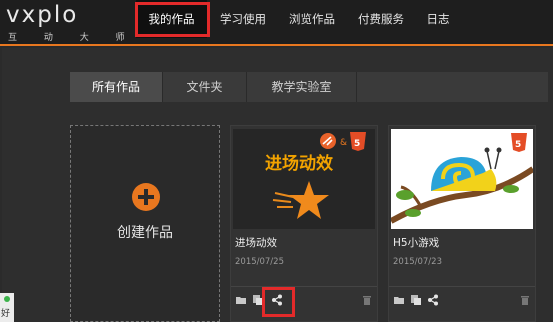  Describe the element at coordinates (72, 38) in the screenshot. I see `logo-tagline: 互 动 大 师` at that location.